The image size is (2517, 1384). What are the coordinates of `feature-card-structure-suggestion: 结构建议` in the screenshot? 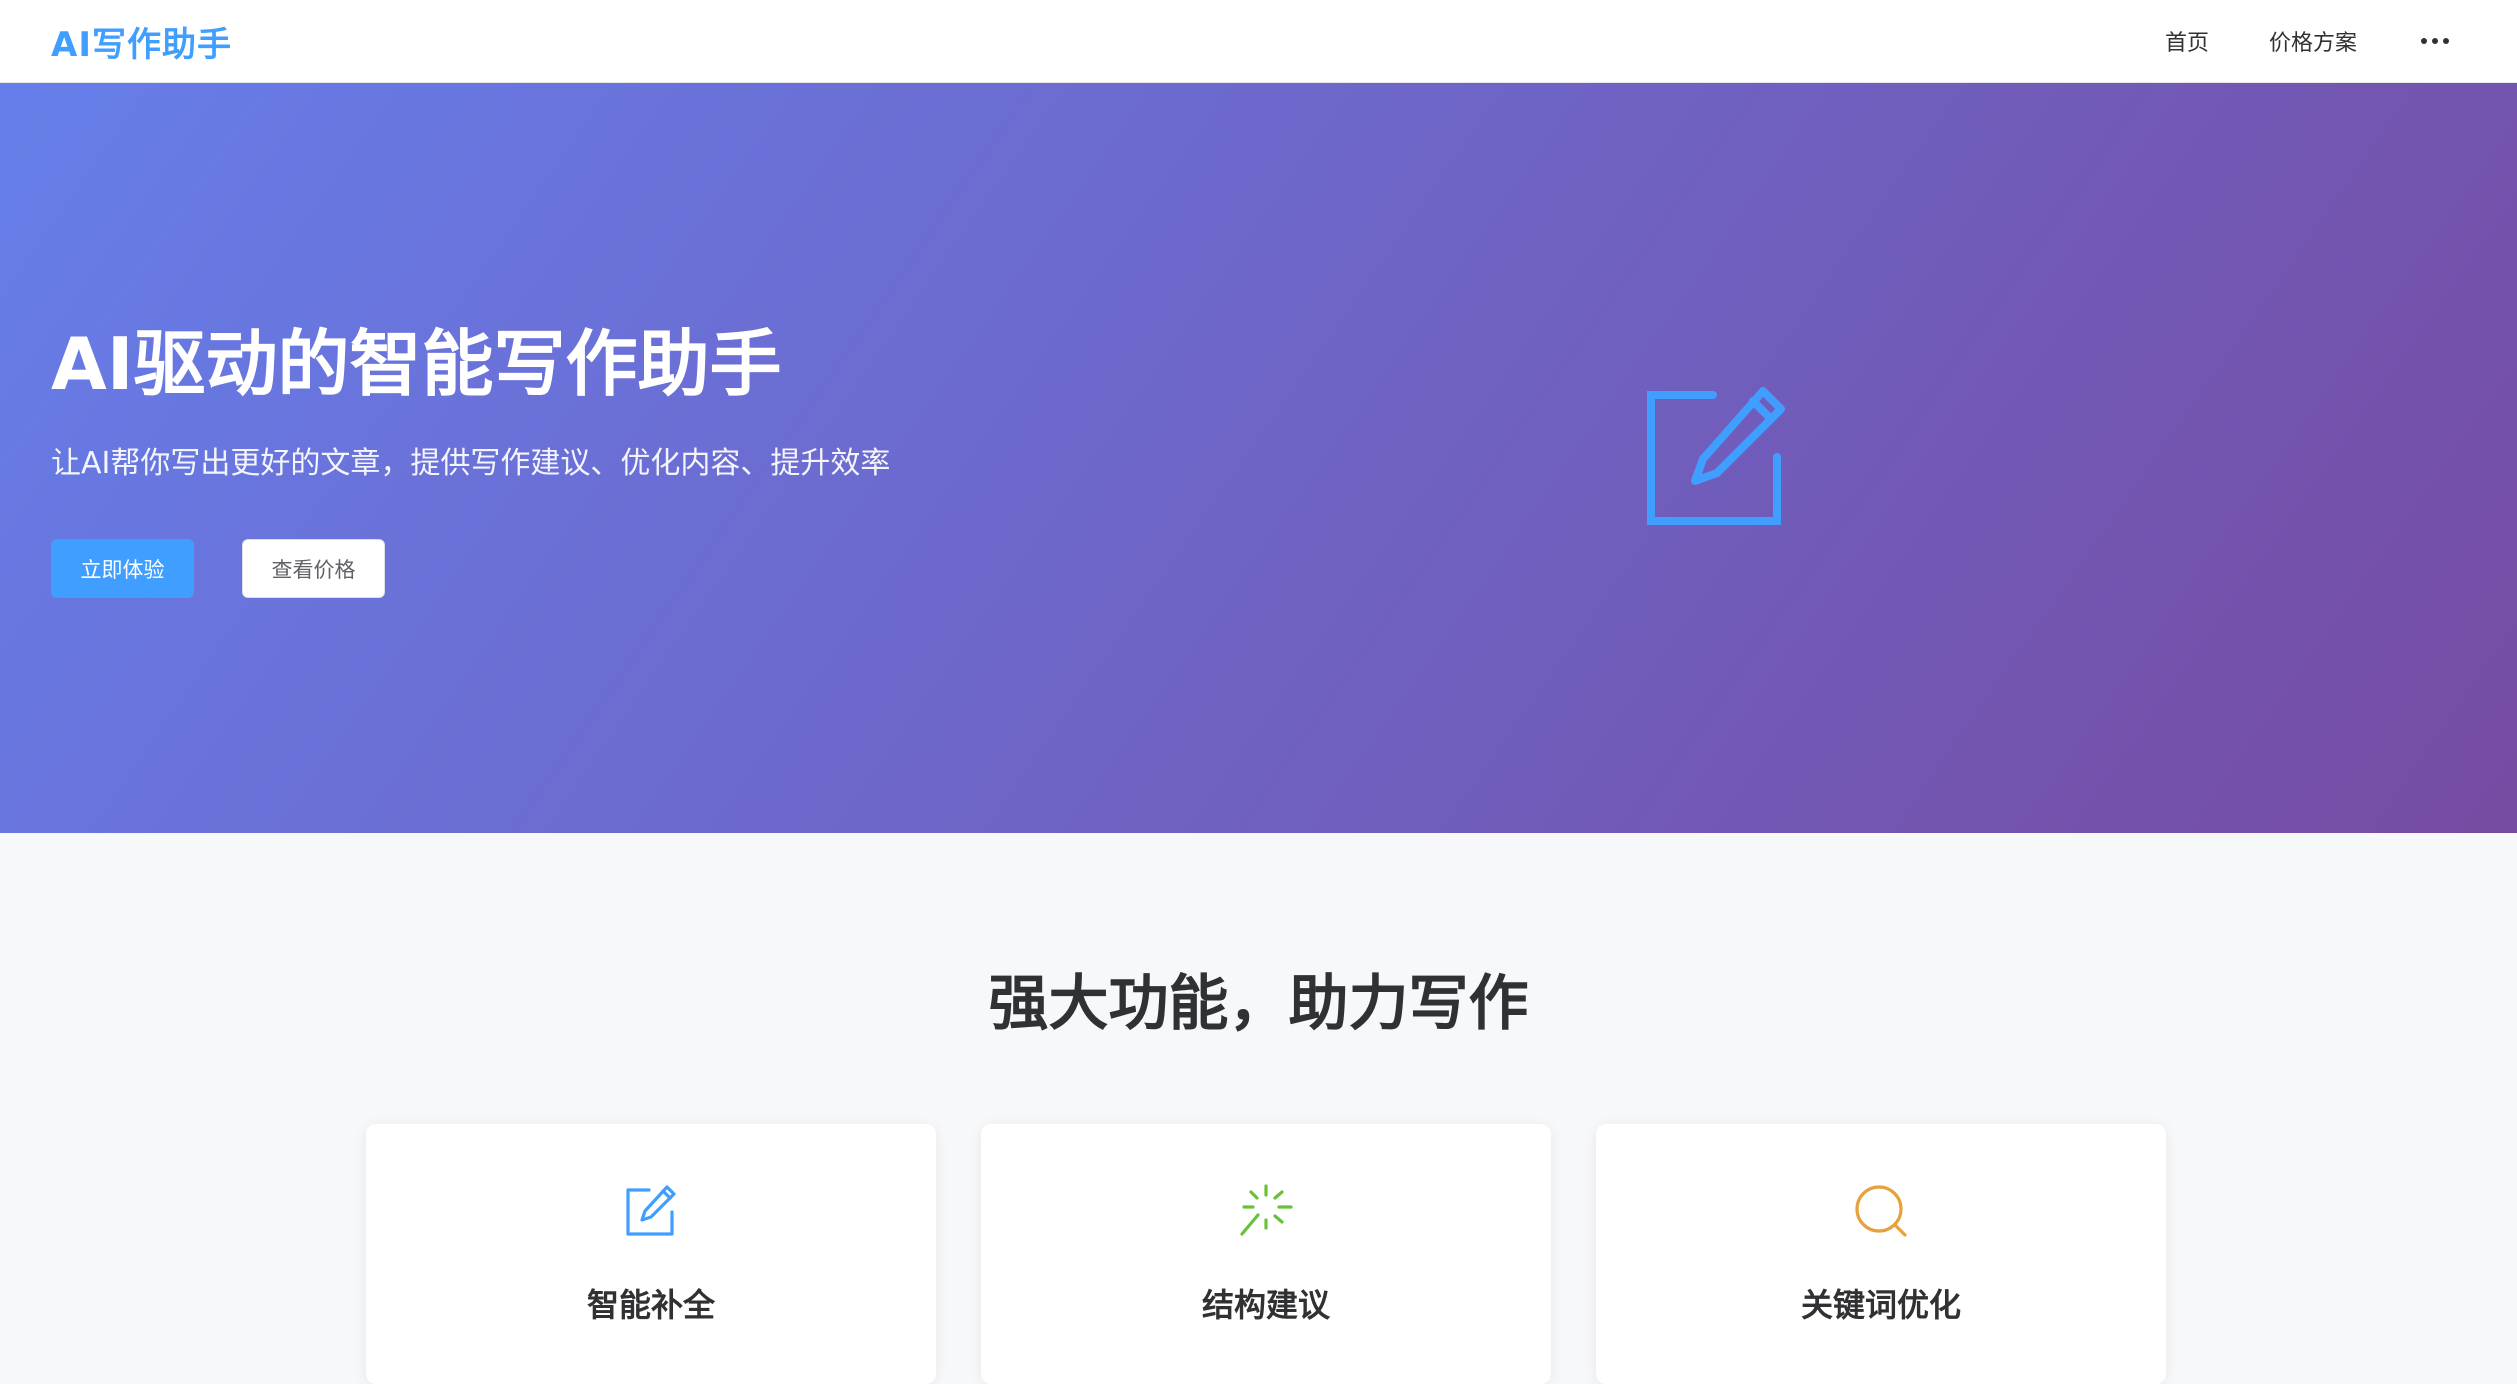 It's located at (1266, 1254).